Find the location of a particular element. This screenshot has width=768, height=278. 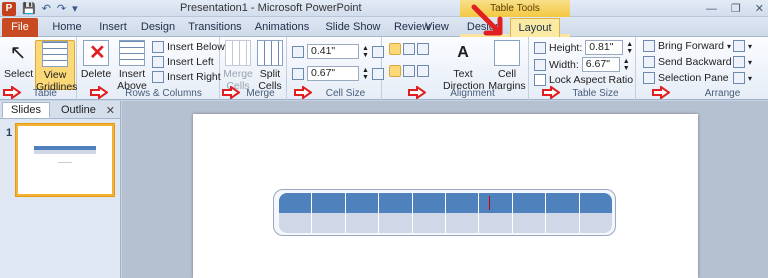

table-width-spinner-icon: ▲ ▼ is located at coordinates (626, 65).